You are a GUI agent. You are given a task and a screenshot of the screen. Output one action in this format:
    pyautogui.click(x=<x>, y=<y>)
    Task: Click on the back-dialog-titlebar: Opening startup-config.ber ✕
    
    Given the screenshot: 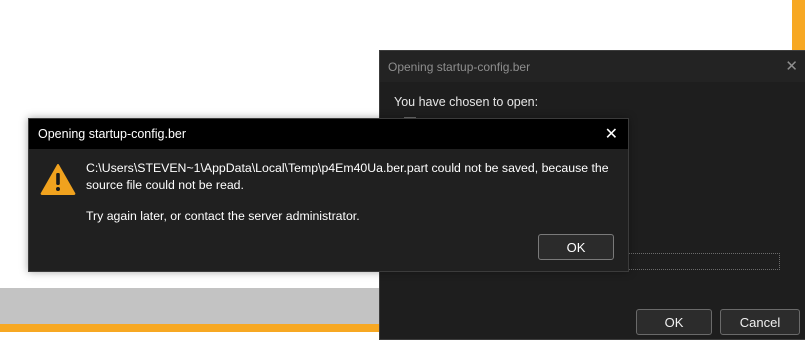 What is the action you would take?
    pyautogui.click(x=592, y=66)
    